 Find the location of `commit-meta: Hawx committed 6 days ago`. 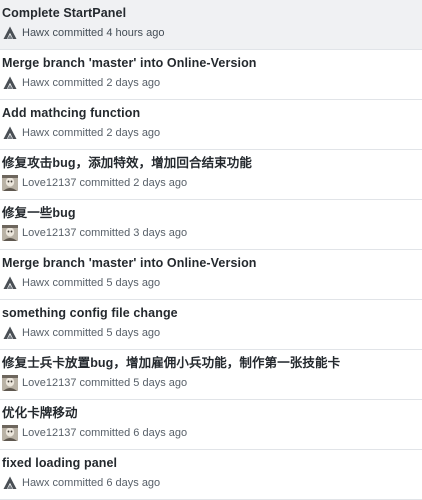

commit-meta: Hawx committed 6 days ago is located at coordinates (212, 483).